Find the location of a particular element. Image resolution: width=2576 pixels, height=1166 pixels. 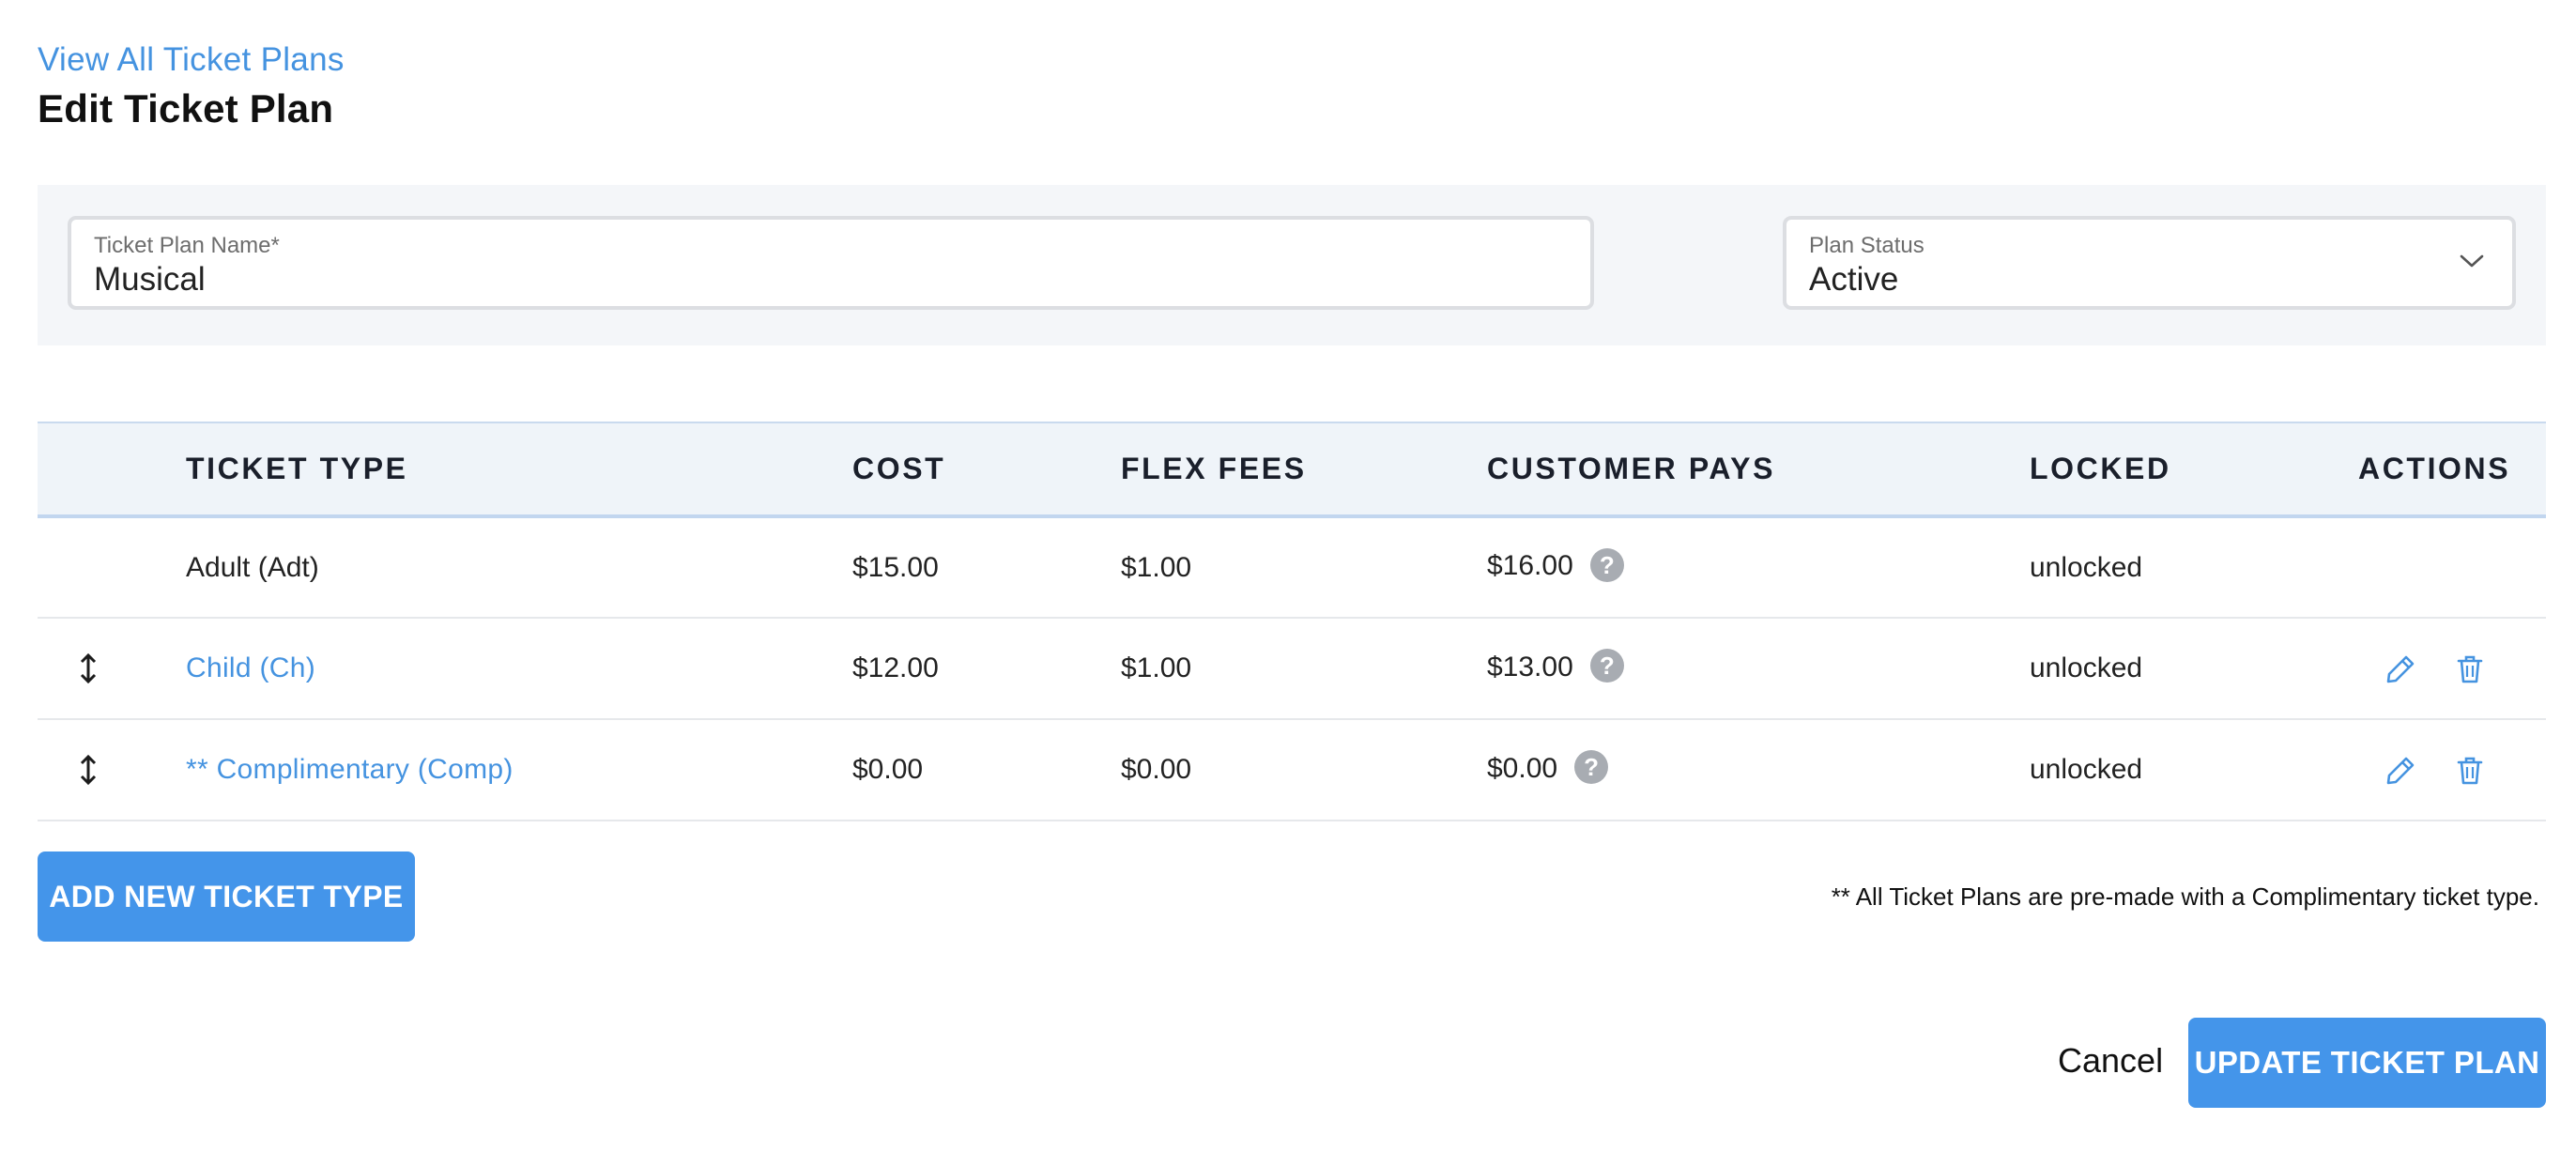

page-title: Edit Ticket Plan is located at coordinates (186, 108).